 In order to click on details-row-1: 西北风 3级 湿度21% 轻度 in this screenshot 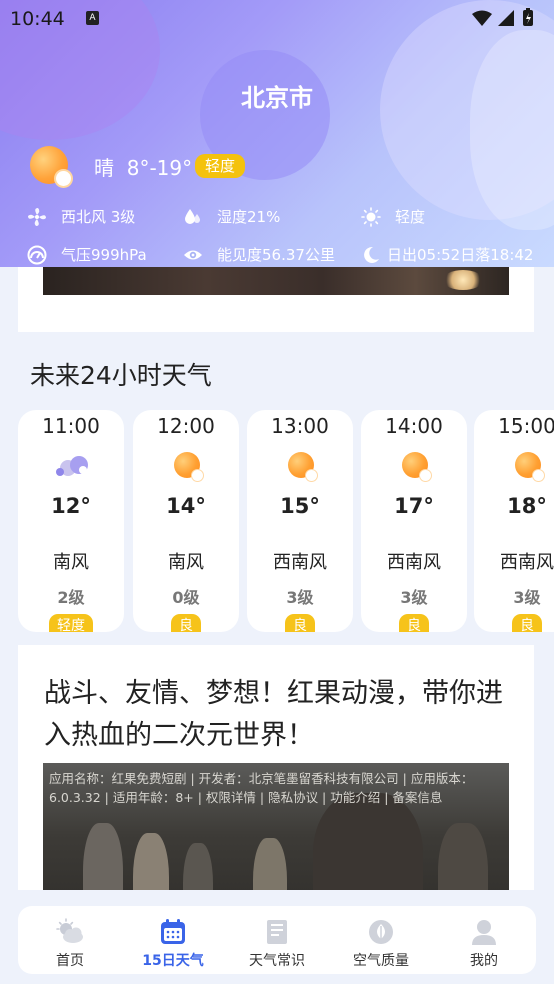, I will do `click(277, 217)`.